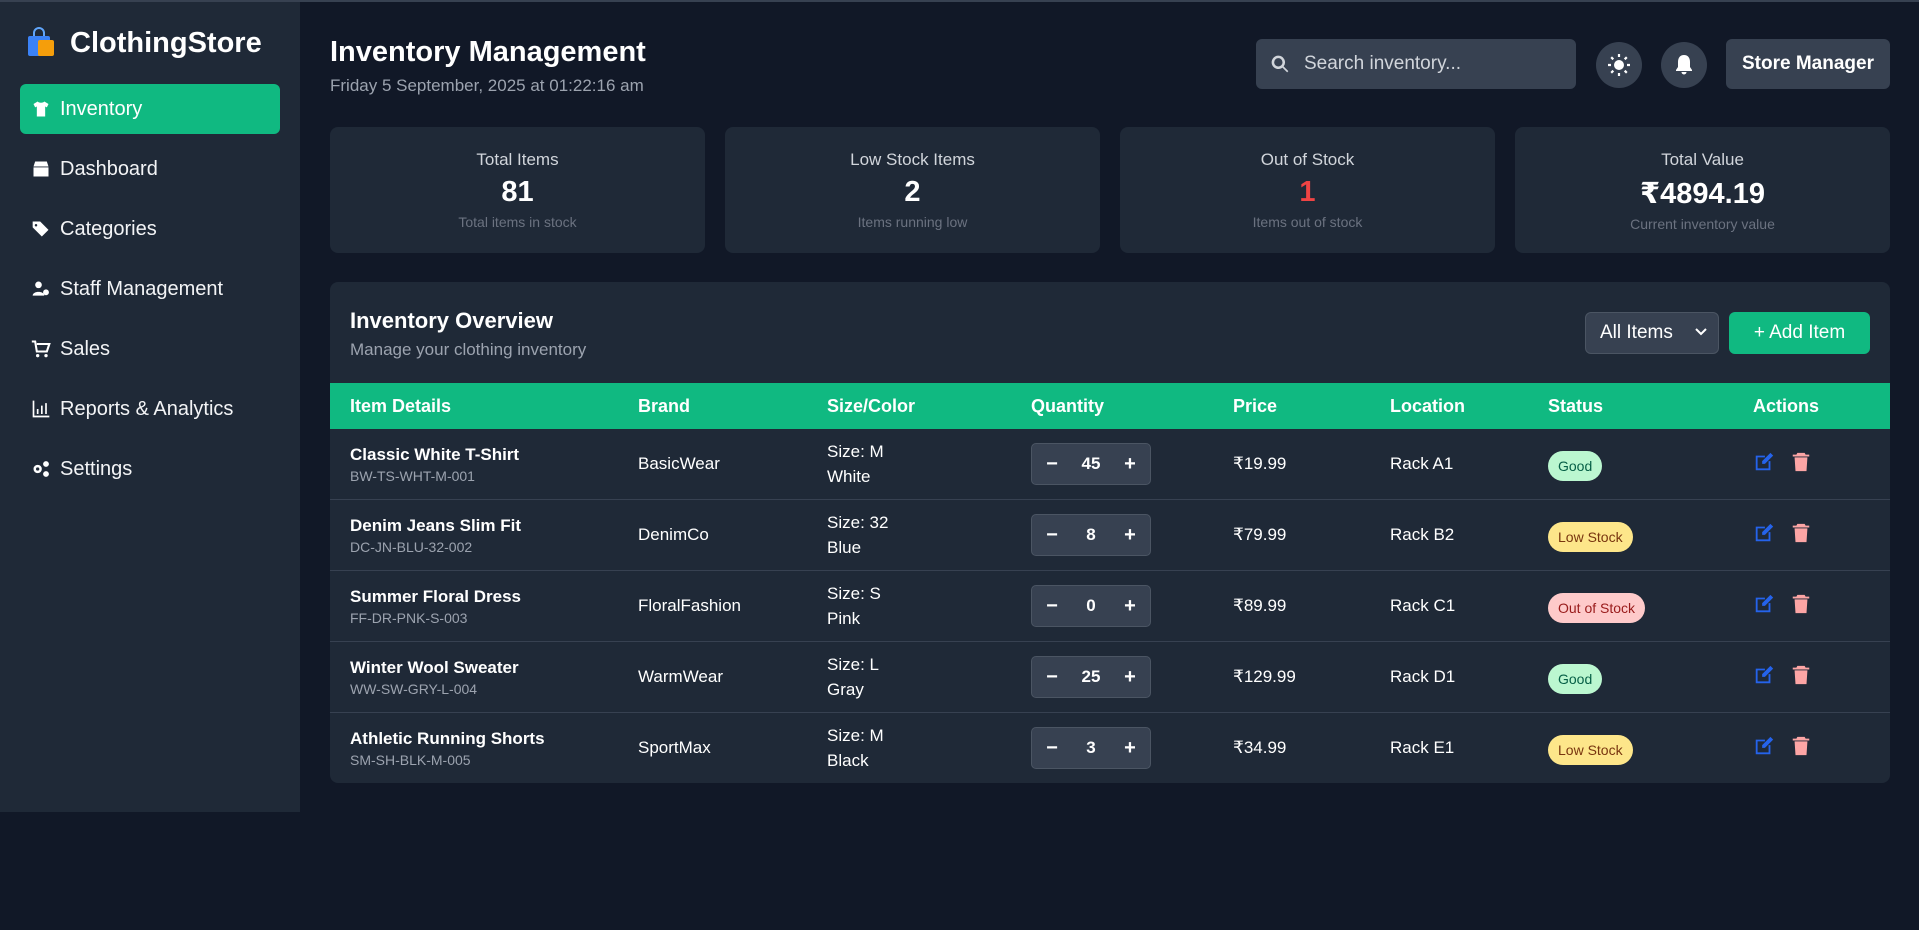 This screenshot has height=930, width=1919. I want to click on quantity-stepper: −25 +, so click(1091, 677).